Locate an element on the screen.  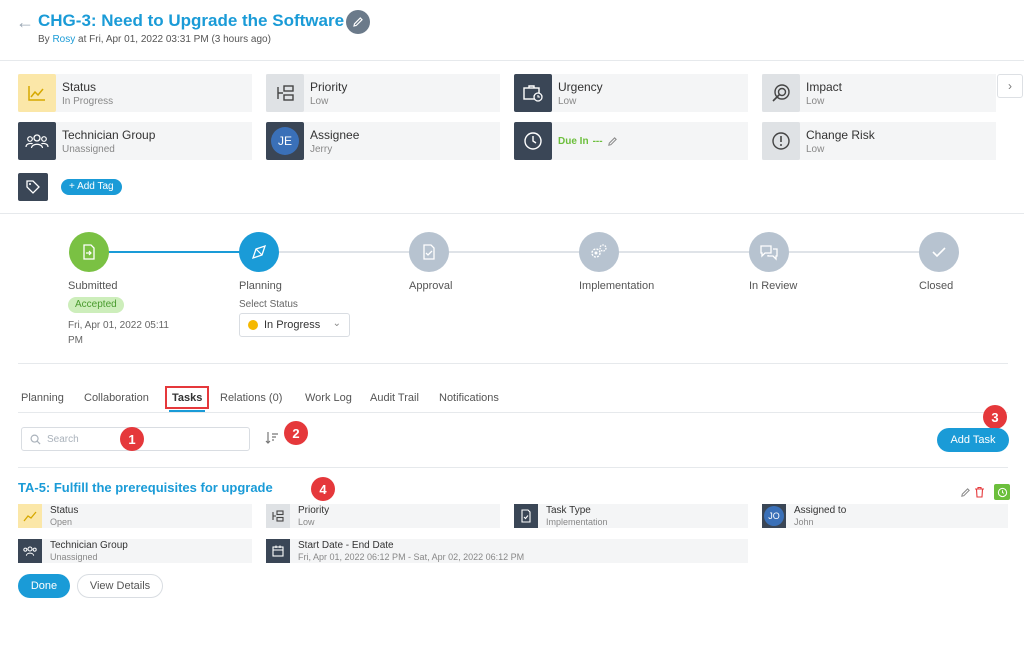
task-type-field: Task Type Implementation is located at coordinates (631, 516).